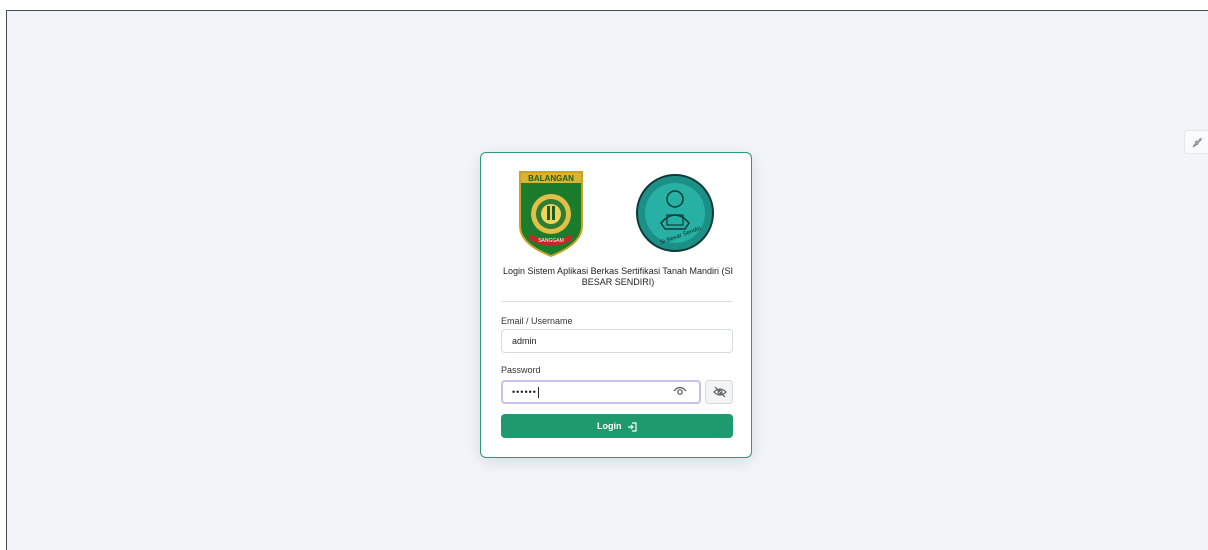  I want to click on eye-icon, so click(680, 391).